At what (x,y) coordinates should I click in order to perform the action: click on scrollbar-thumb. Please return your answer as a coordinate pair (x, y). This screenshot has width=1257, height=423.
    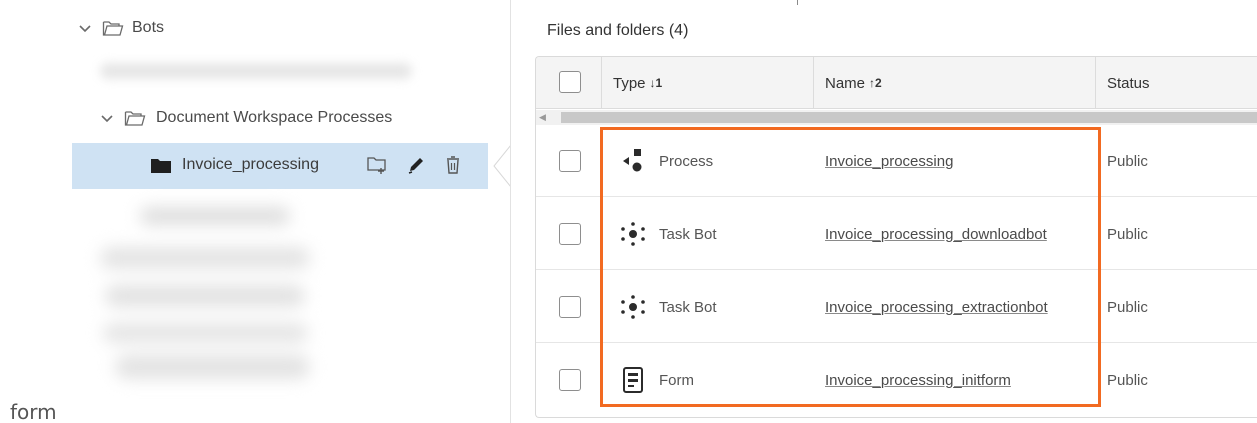
    Looking at the image, I should click on (909, 117).